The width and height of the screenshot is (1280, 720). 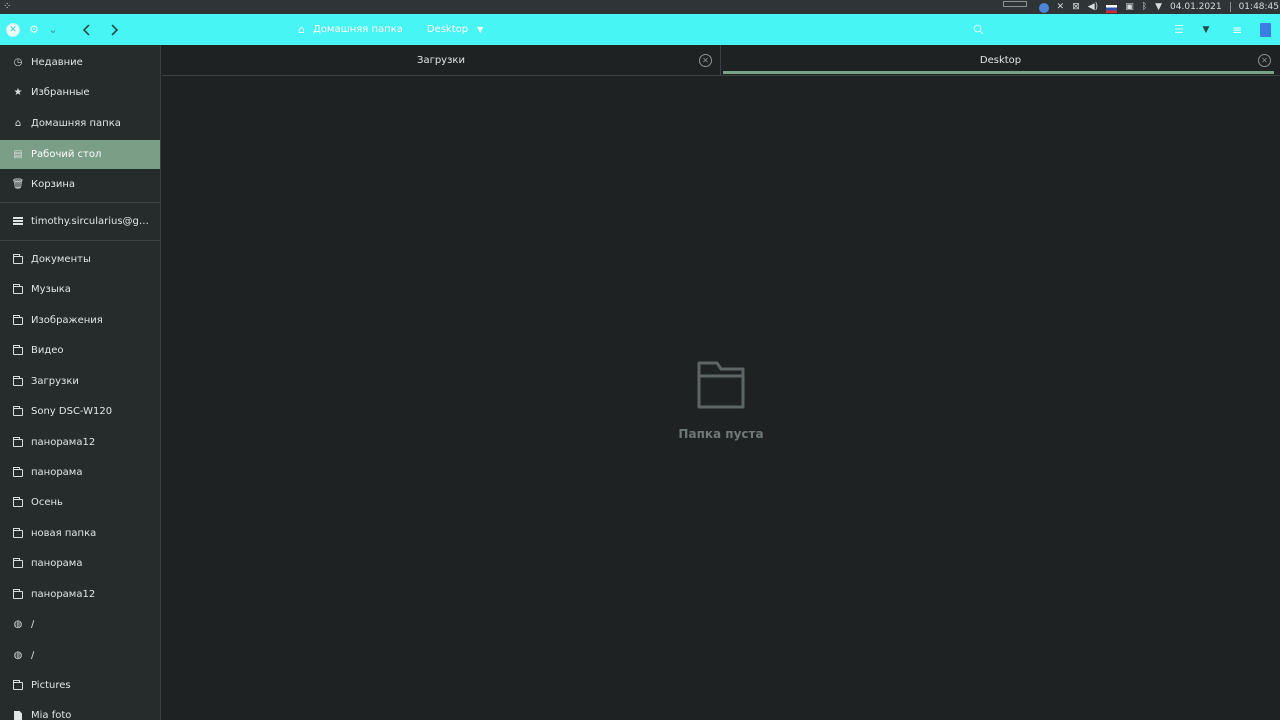 I want to click on keyboard-layout-icon, so click(x=1112, y=8).